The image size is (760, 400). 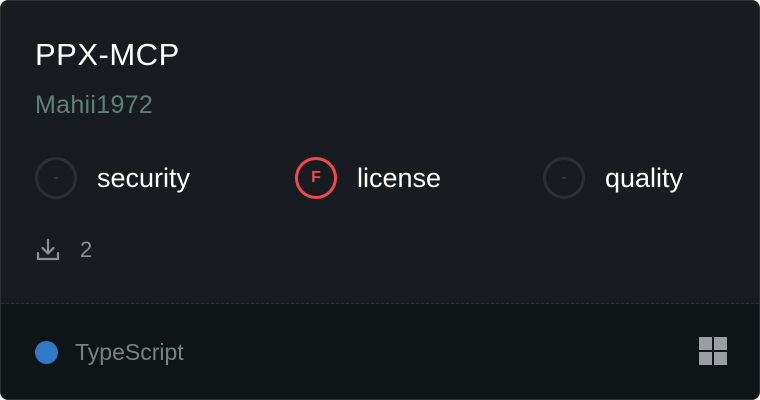 I want to click on download-count: 2, so click(x=86, y=249).